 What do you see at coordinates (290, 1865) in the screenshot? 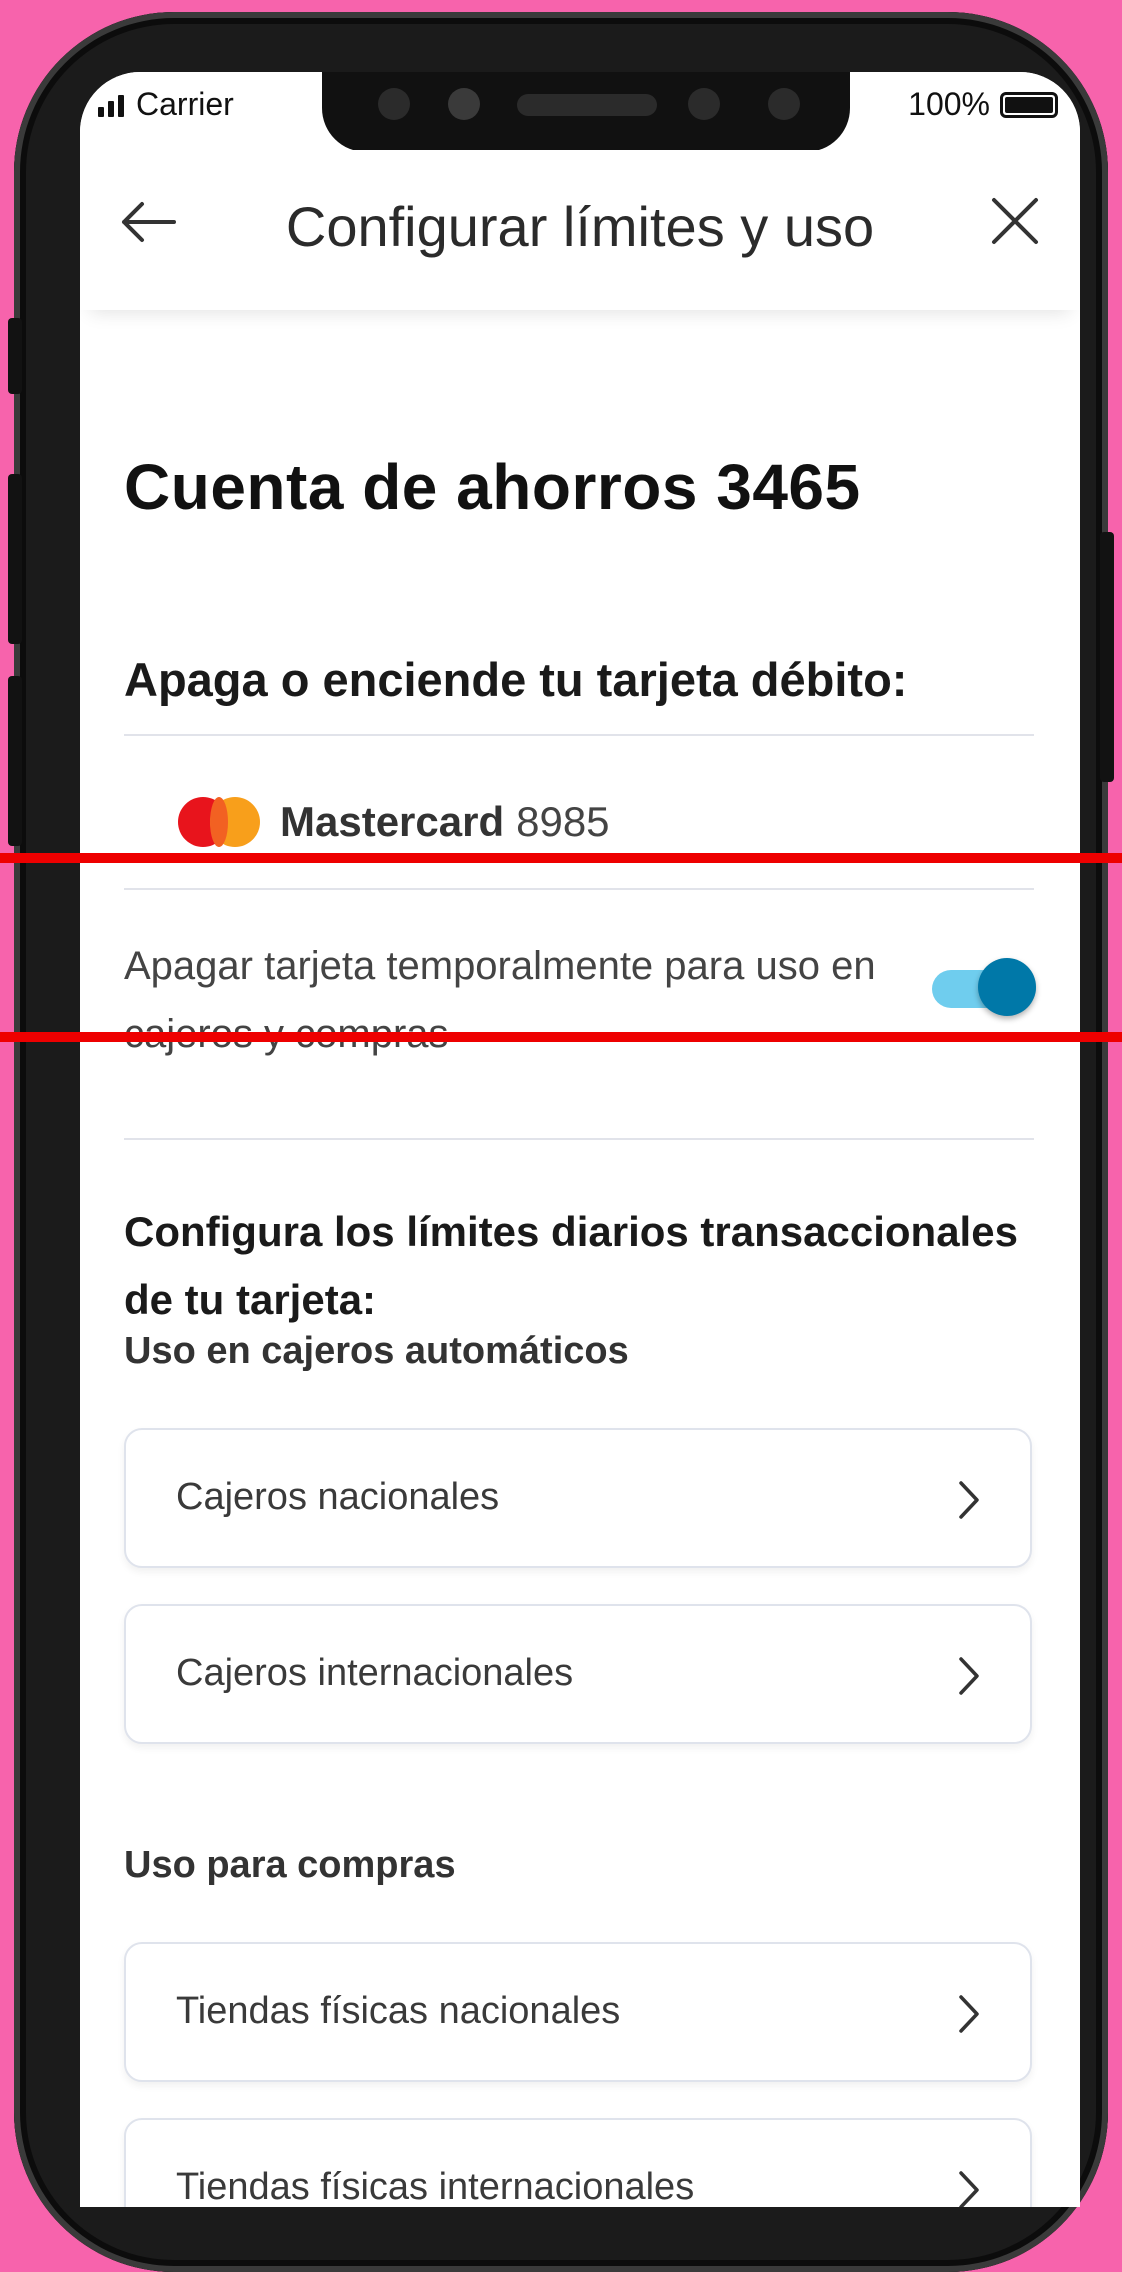
I see `purchase-subheading: Uso para compras` at bounding box center [290, 1865].